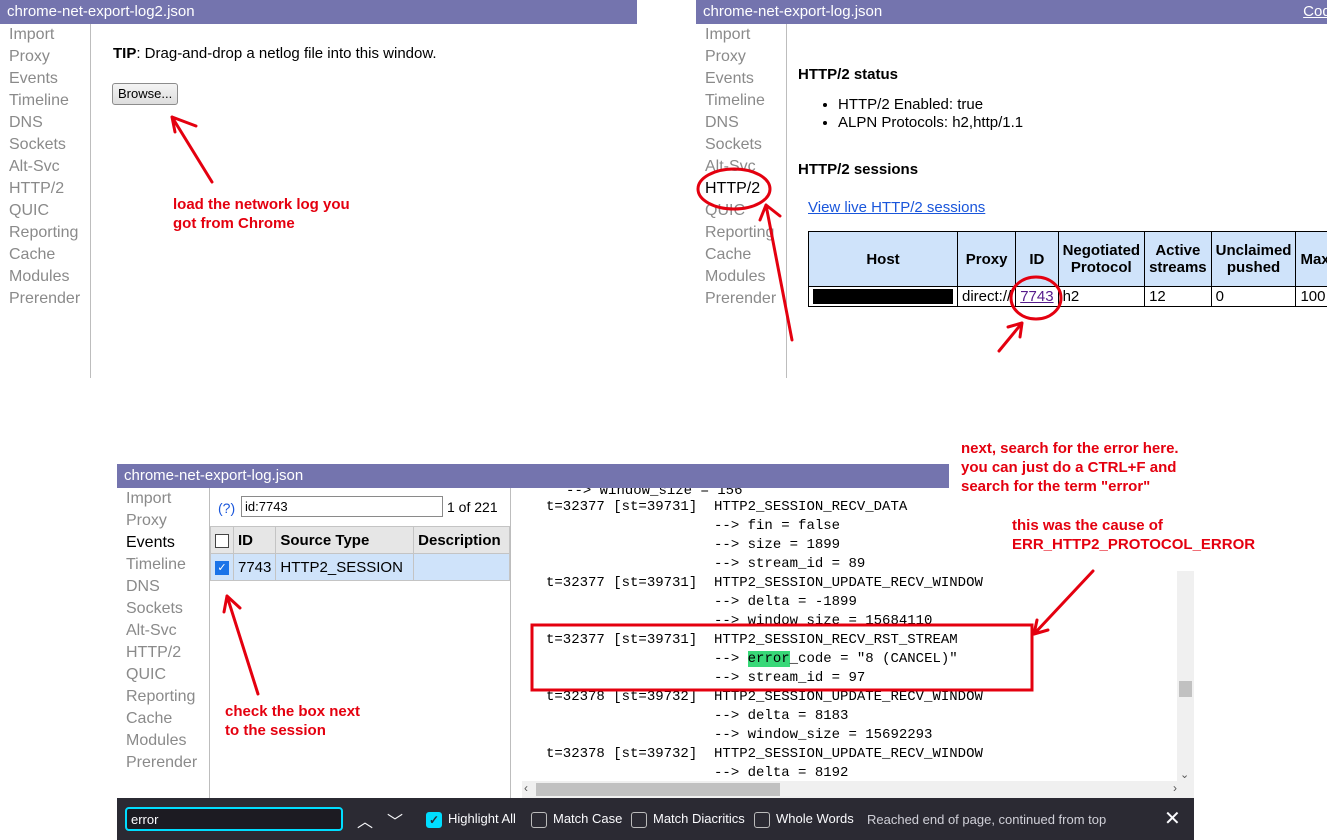  Describe the element at coordinates (226, 508) in the screenshot. I see `help-link: (?)` at that location.